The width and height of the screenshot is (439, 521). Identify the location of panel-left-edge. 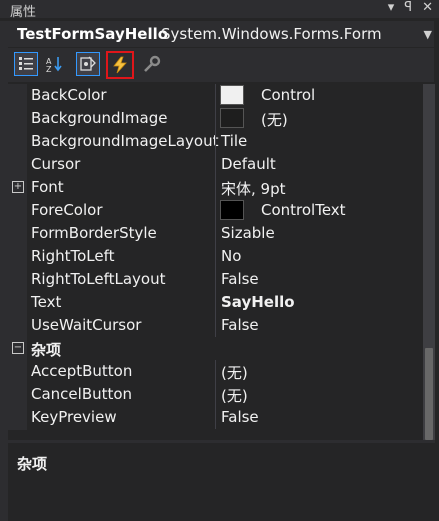
(4, 271).